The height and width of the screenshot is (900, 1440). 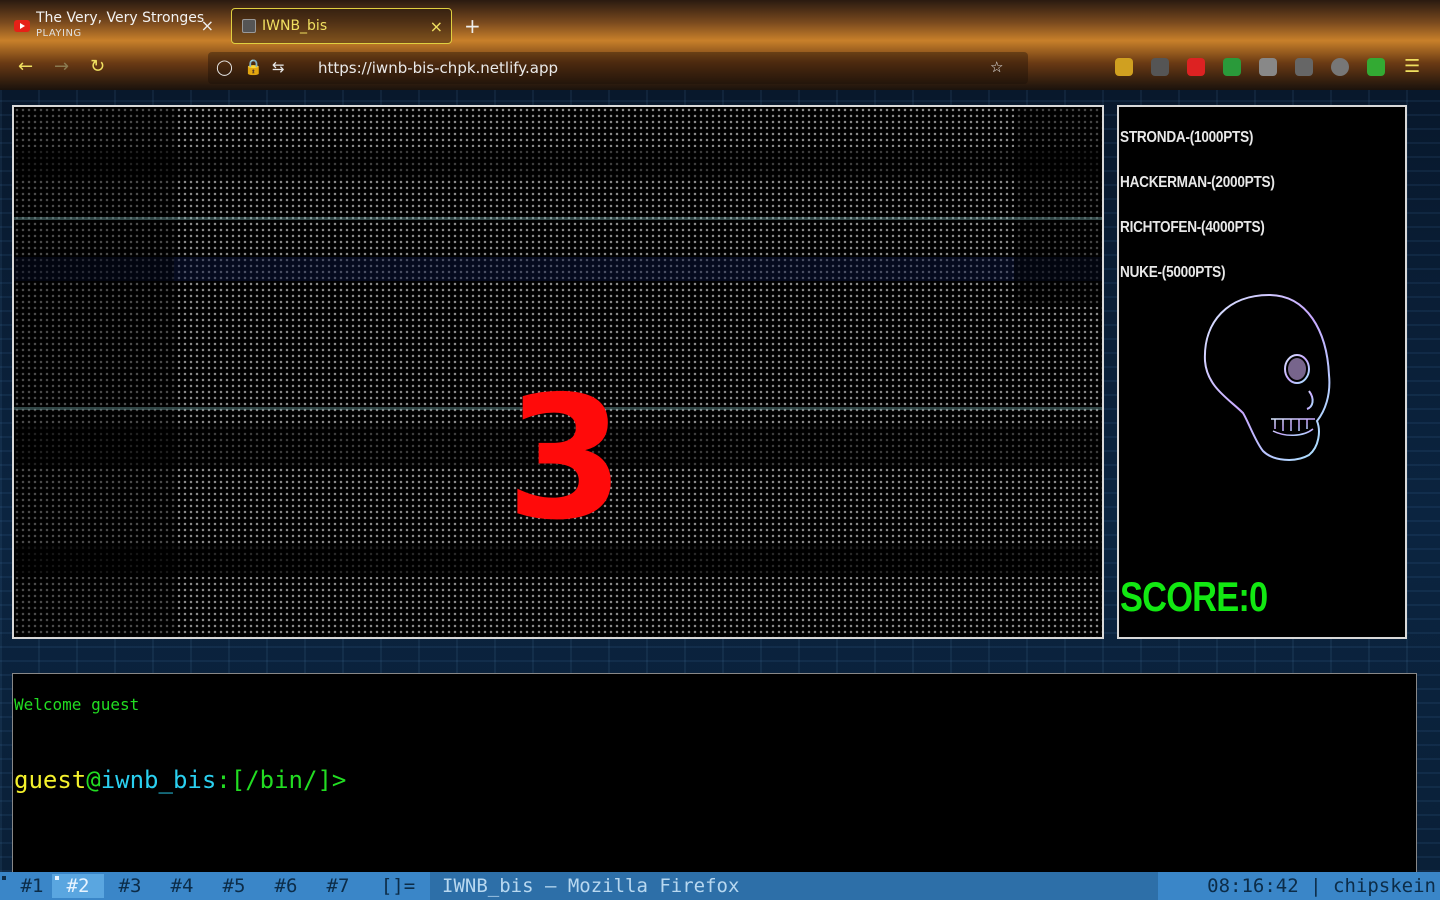 What do you see at coordinates (77, 704) in the screenshot?
I see `welcome-message: Welcome guest` at bounding box center [77, 704].